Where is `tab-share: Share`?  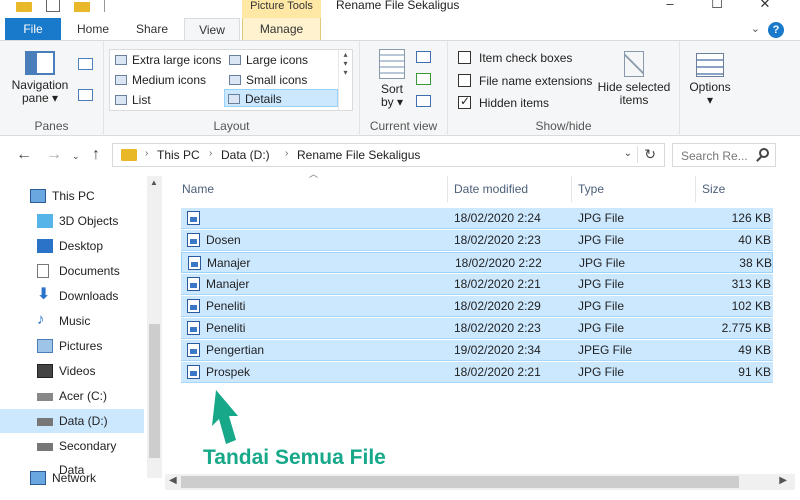 tab-share: Share is located at coordinates (152, 29).